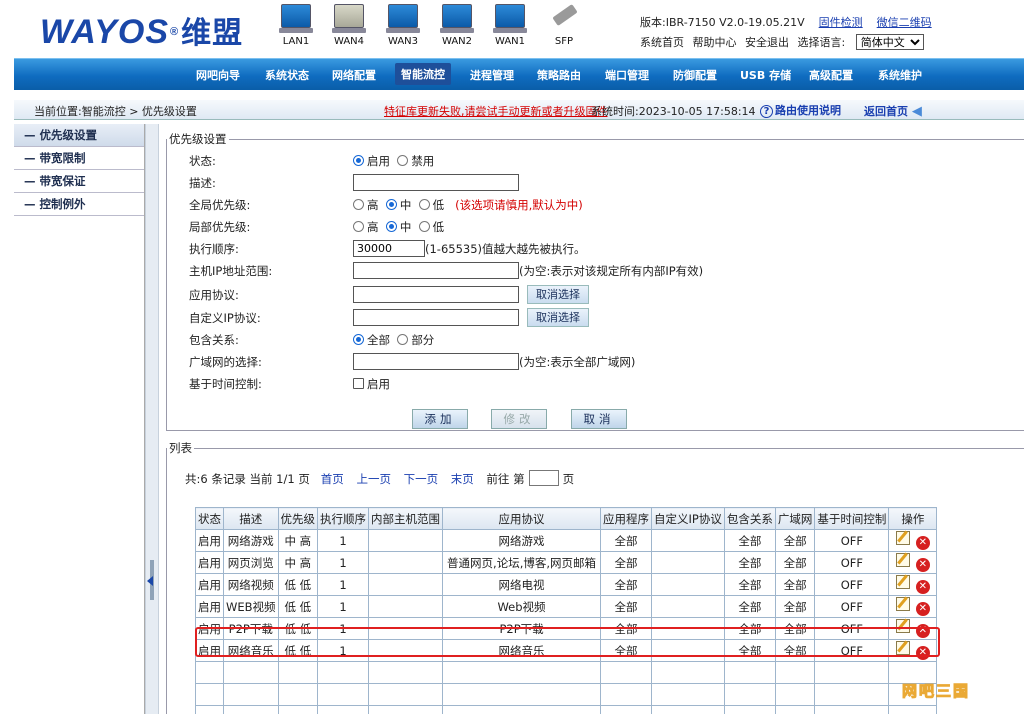  What do you see at coordinates (358, 226) in the screenshot?
I see `local-high-radio` at bounding box center [358, 226].